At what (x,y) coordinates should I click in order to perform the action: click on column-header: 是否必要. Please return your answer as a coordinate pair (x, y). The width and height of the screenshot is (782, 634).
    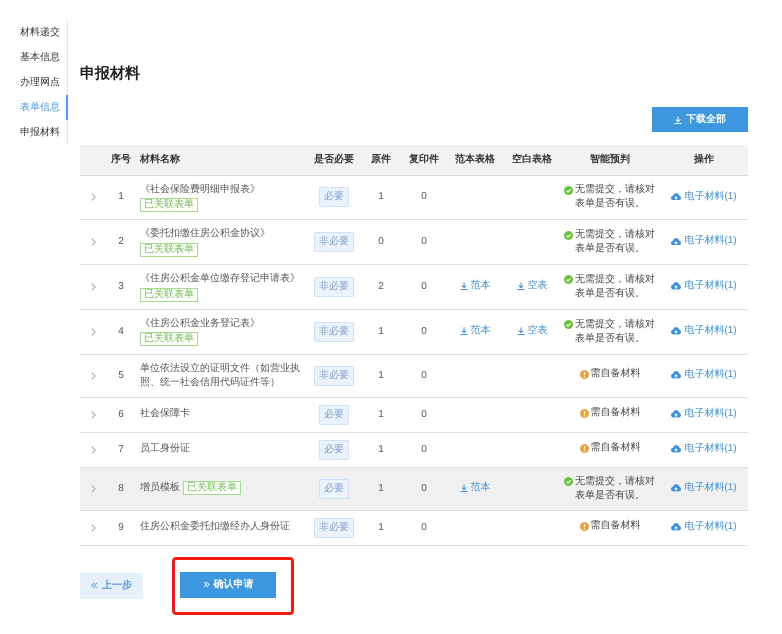
    Looking at the image, I should click on (334, 160).